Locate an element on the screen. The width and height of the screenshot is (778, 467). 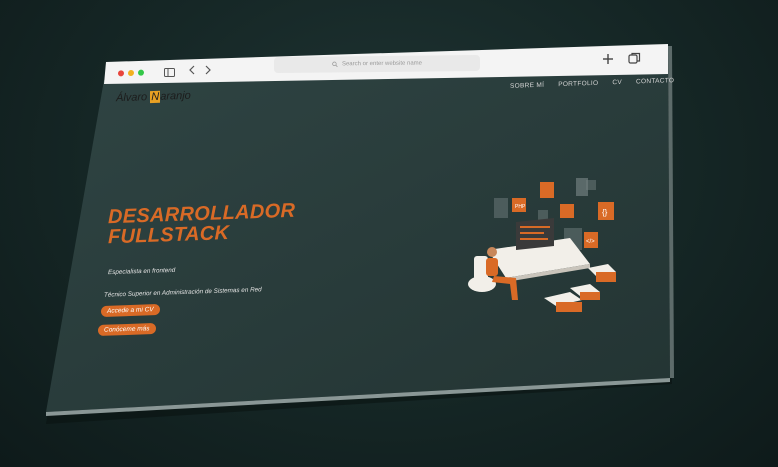
address-bar: Search or enter website name is located at coordinates (377, 64).